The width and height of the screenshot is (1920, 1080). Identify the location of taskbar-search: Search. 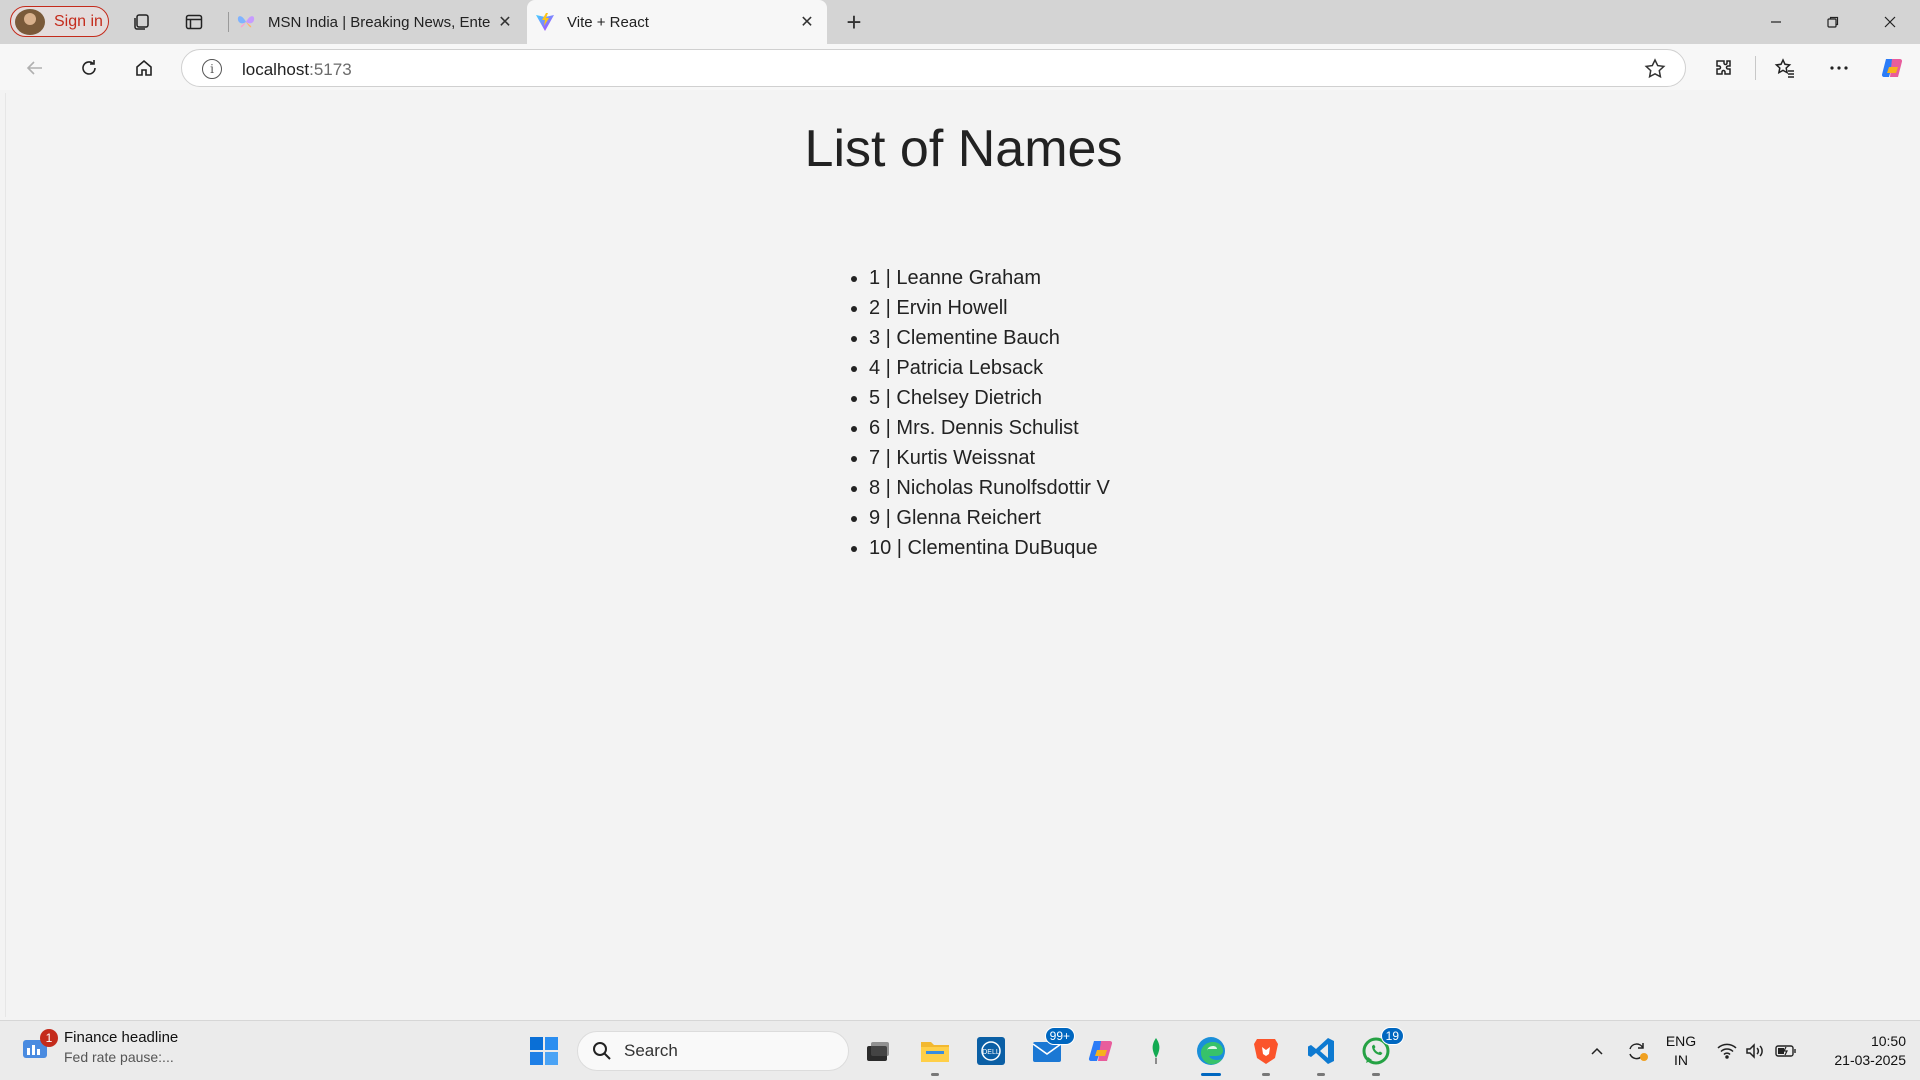
(713, 1051).